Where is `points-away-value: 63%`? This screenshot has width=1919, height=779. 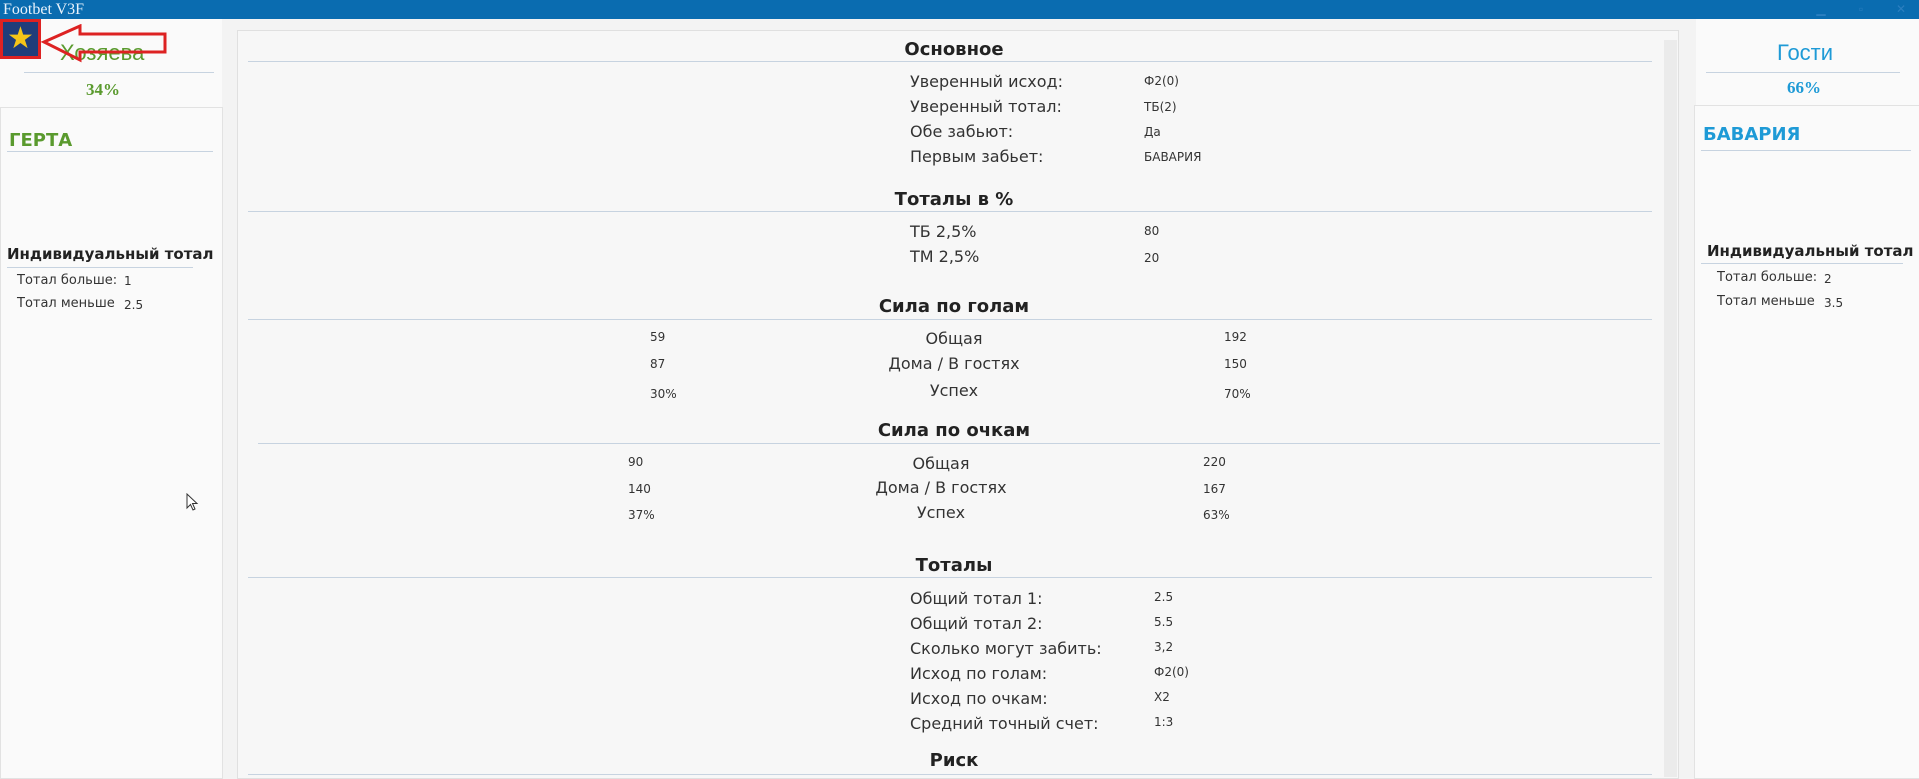
points-away-value: 63% is located at coordinates (1216, 515).